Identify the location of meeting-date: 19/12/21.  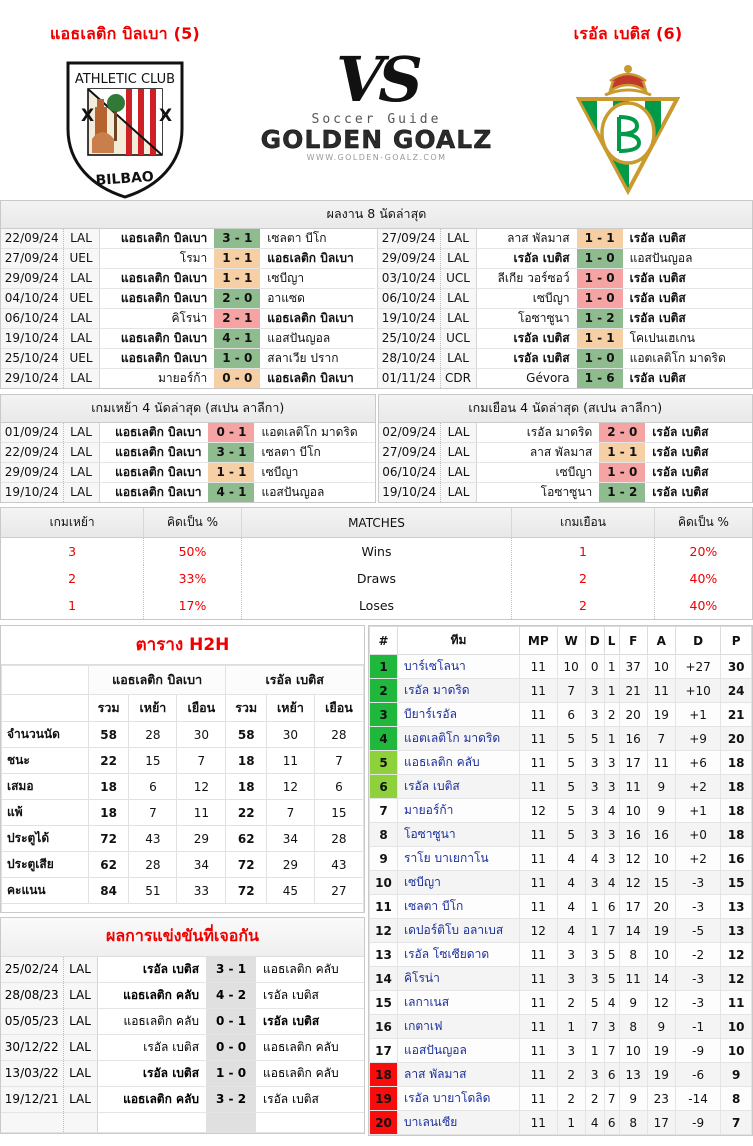
(32, 1099).